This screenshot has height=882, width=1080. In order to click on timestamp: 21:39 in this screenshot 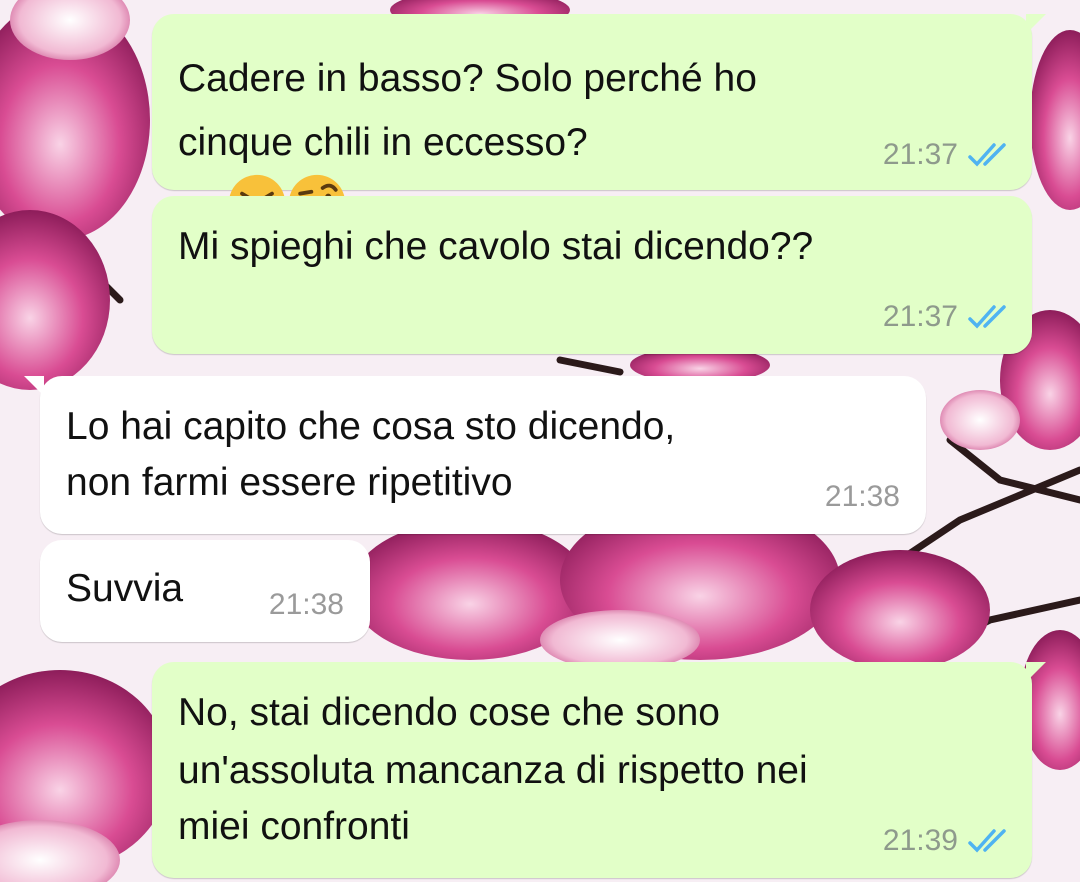, I will do `click(920, 840)`.